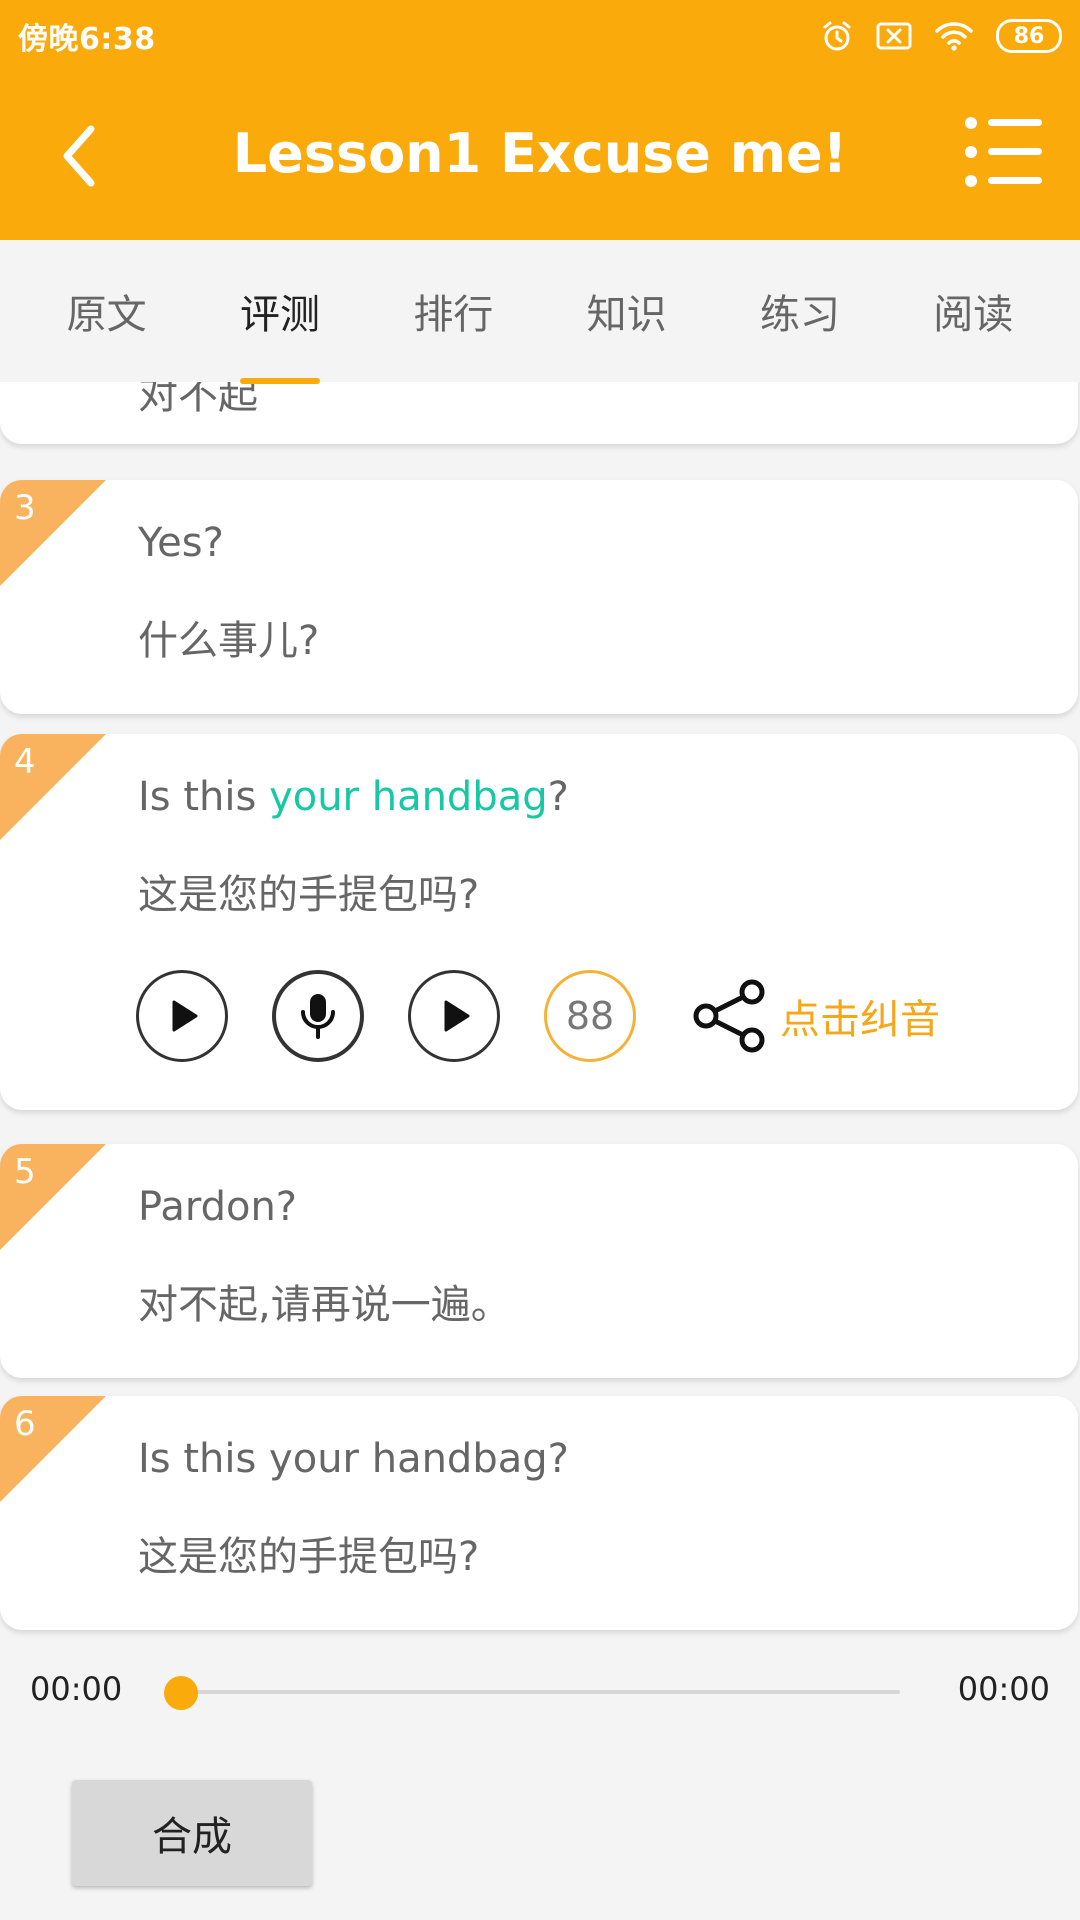  I want to click on battery-icon: 86, so click(1029, 36).